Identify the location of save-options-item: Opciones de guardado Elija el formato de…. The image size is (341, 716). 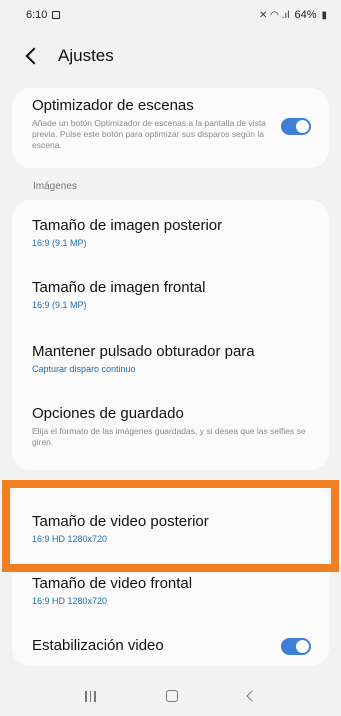
(173, 426).